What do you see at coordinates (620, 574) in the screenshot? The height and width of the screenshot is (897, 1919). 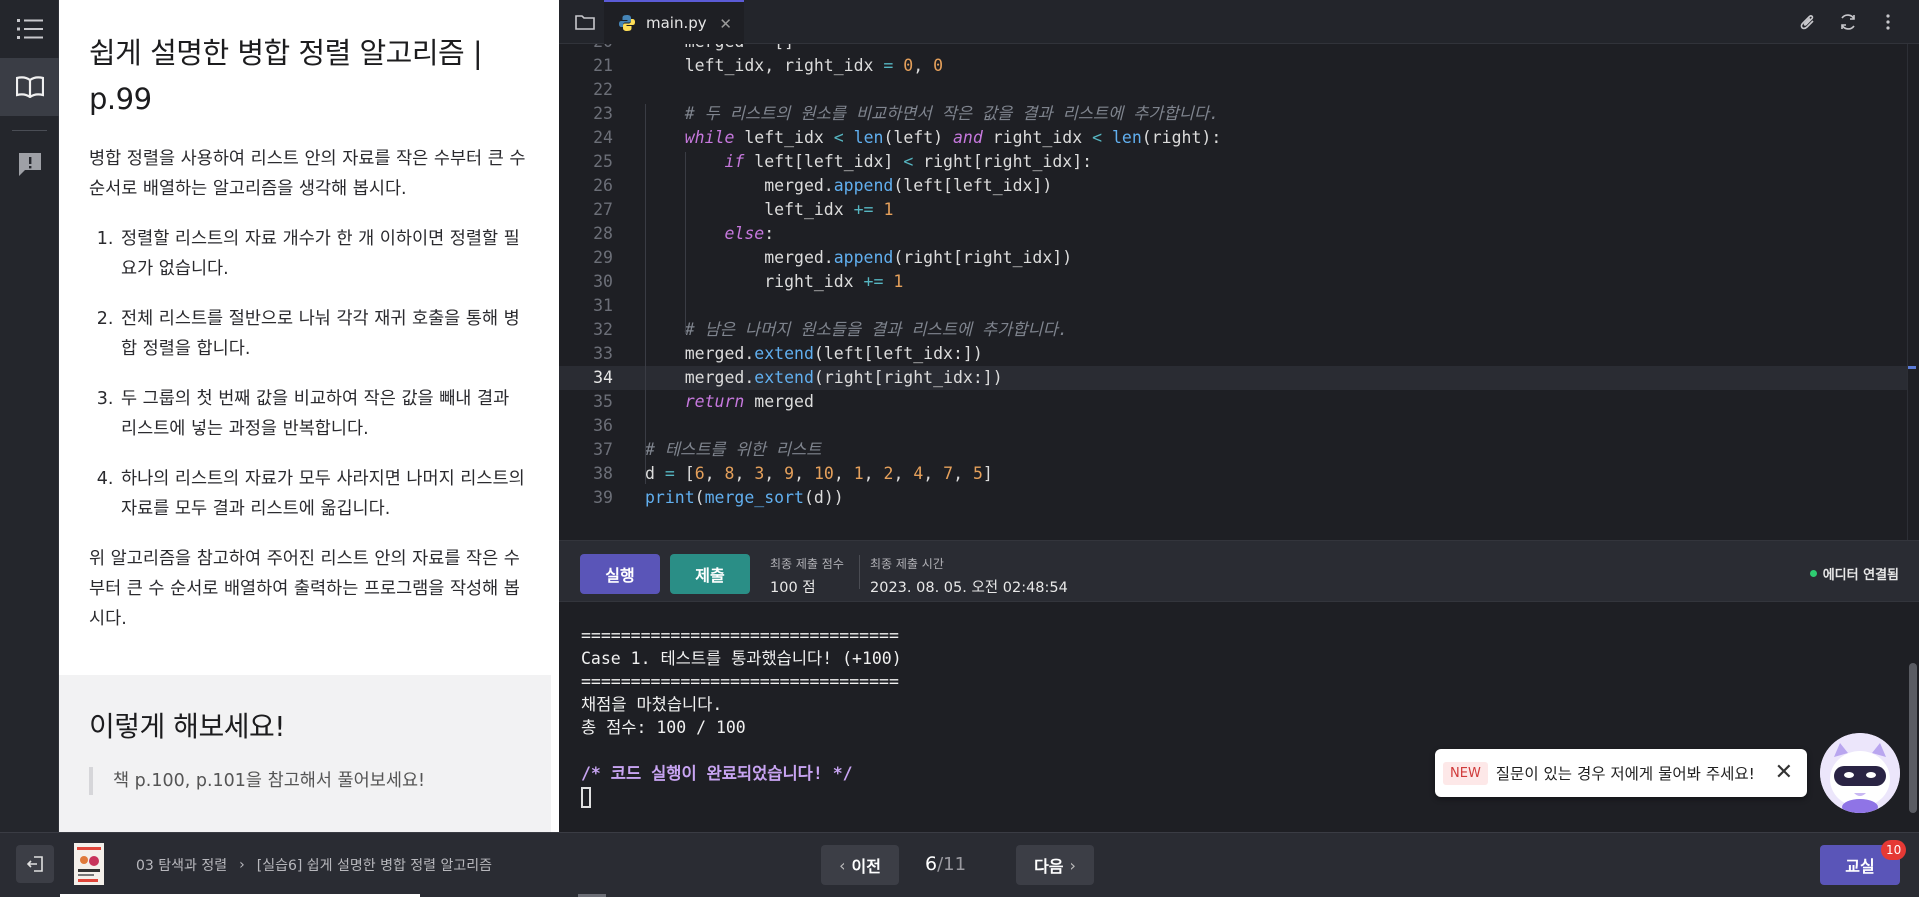 I see `run-button: 실행` at bounding box center [620, 574].